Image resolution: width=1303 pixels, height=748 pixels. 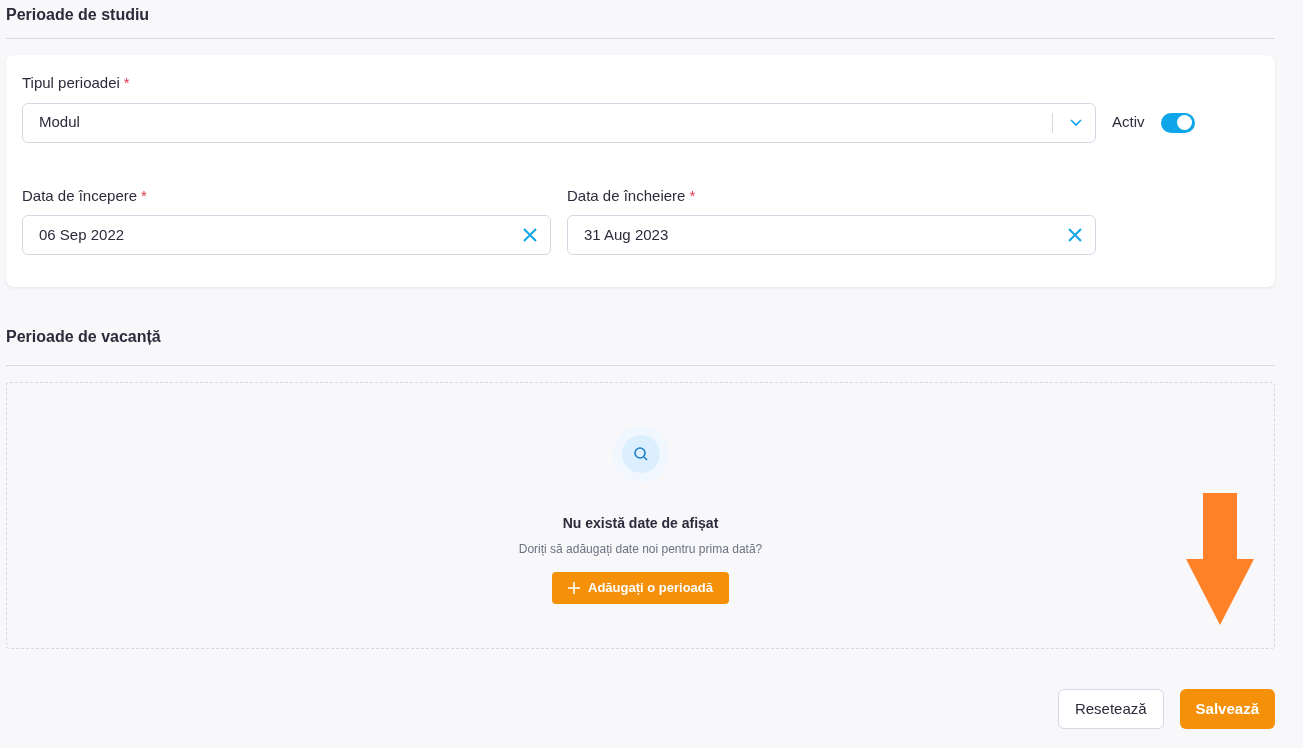 What do you see at coordinates (1110, 709) in the screenshot?
I see `reset-button: Resetează` at bounding box center [1110, 709].